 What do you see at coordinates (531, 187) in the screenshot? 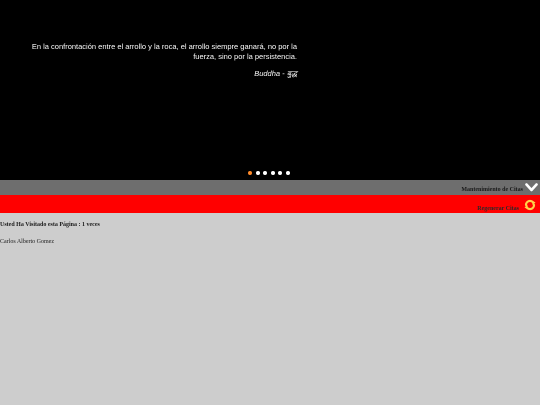
I see `chevron-down-icon` at bounding box center [531, 187].